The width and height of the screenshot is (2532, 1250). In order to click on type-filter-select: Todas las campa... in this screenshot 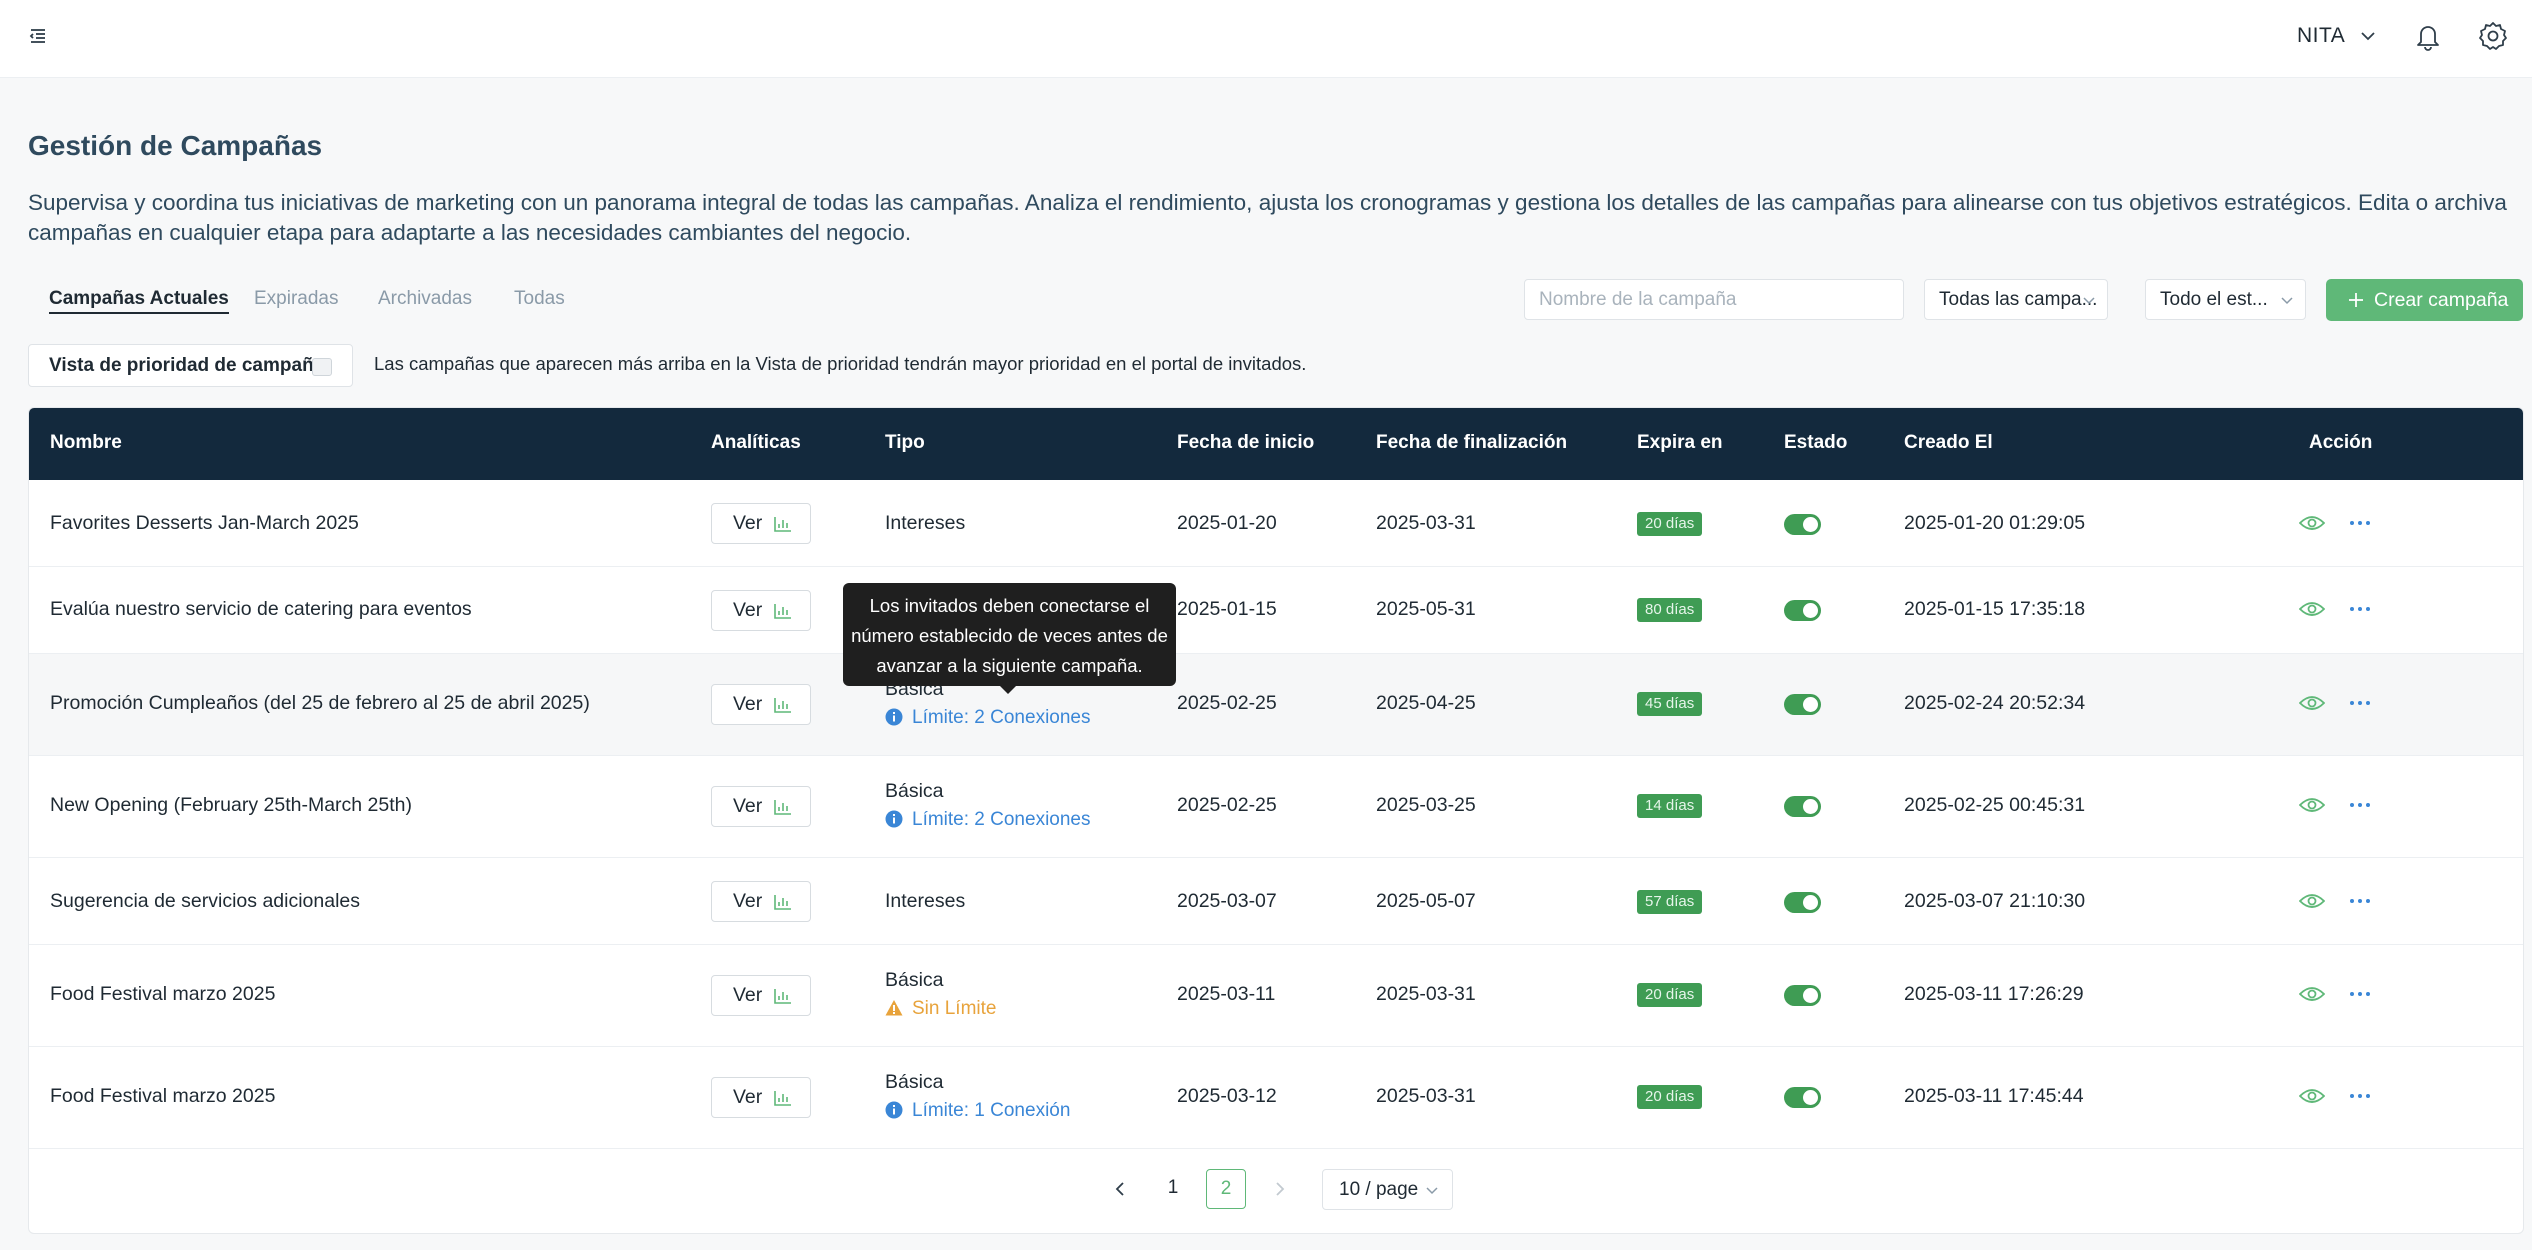, I will do `click(2016, 299)`.